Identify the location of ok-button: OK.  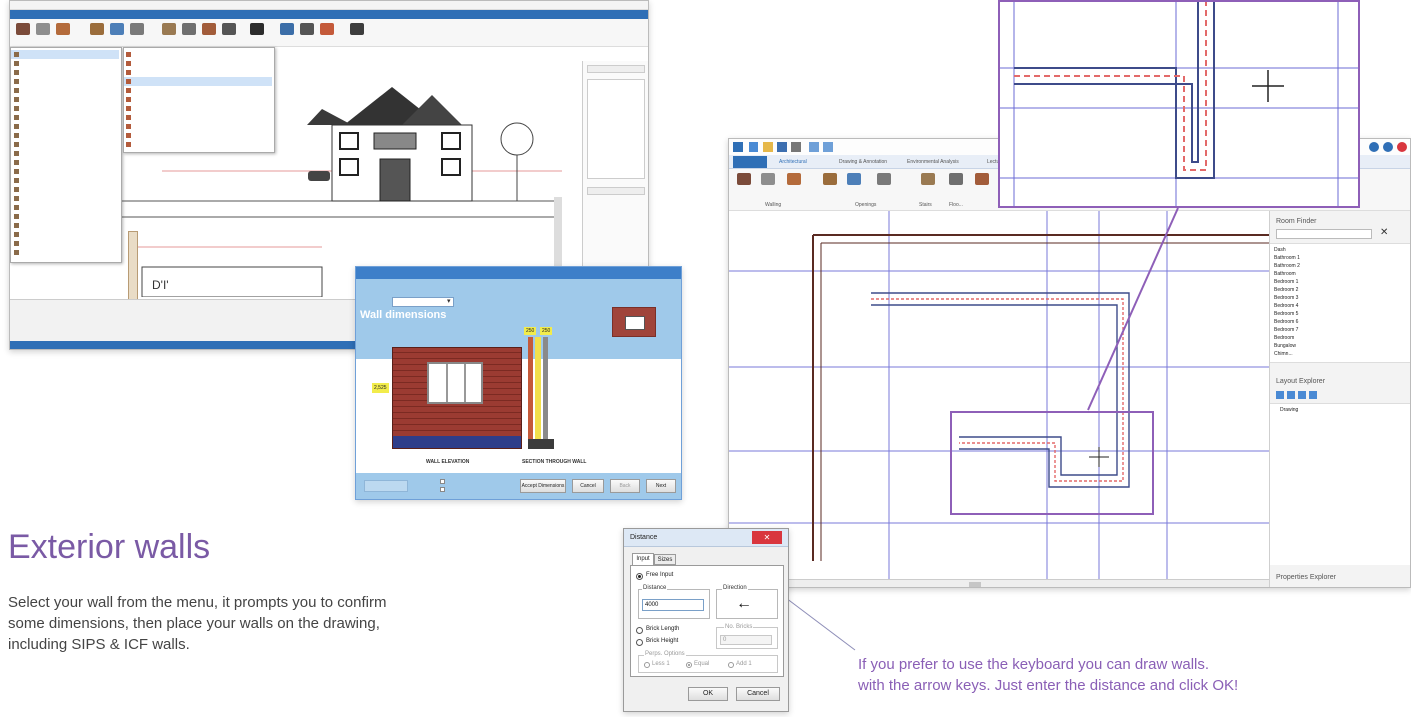
(708, 694).